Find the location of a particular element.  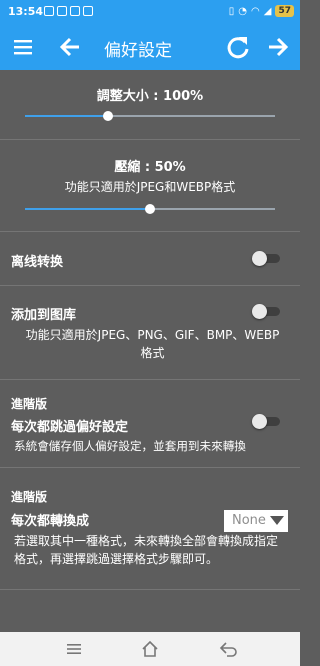

add-to-gallery-toggle is located at coordinates (267, 311).